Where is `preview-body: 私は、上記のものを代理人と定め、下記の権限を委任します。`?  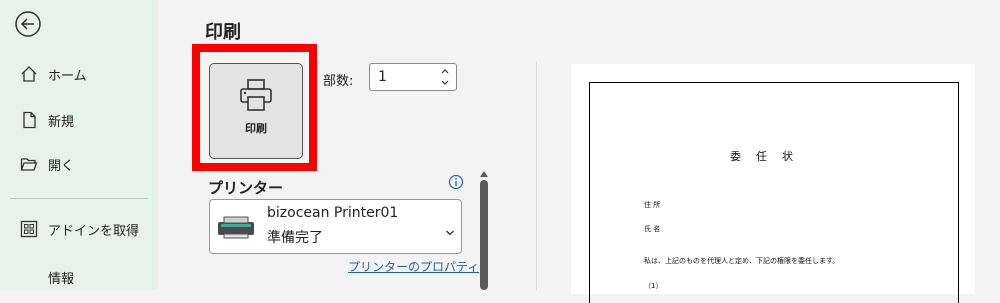 preview-body: 私は、上記のものを代理人と定め、下記の権限を委任します。 is located at coordinates (742, 261).